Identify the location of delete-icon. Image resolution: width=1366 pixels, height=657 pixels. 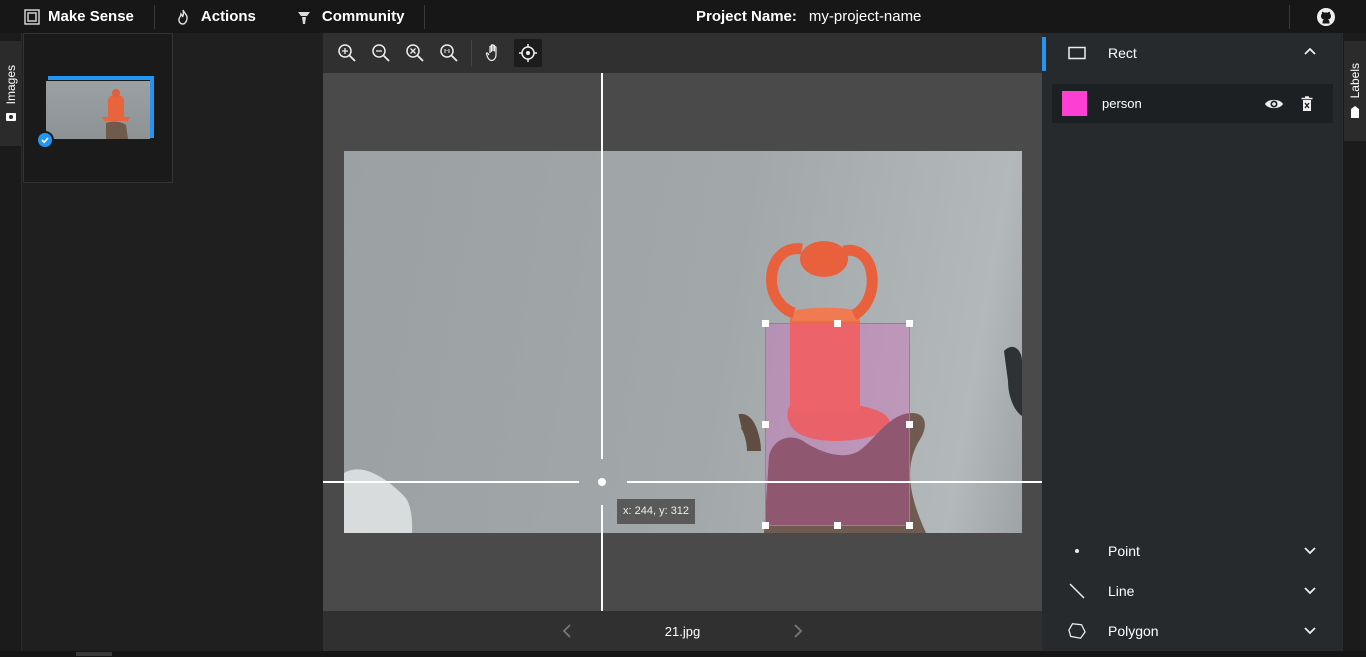
(1307, 104).